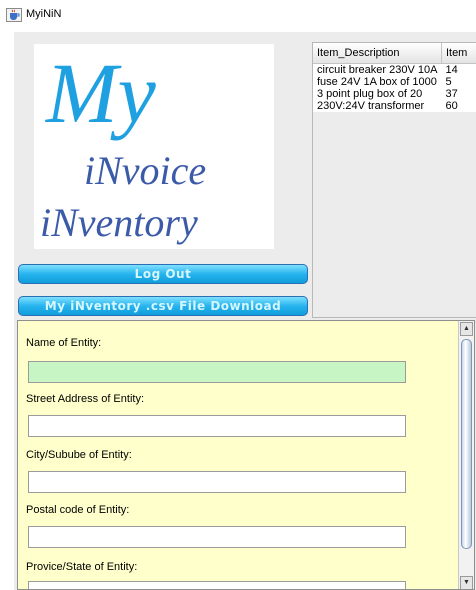 This screenshot has height=590, width=476. I want to click on scroll-up-icon: ▲, so click(466, 329).